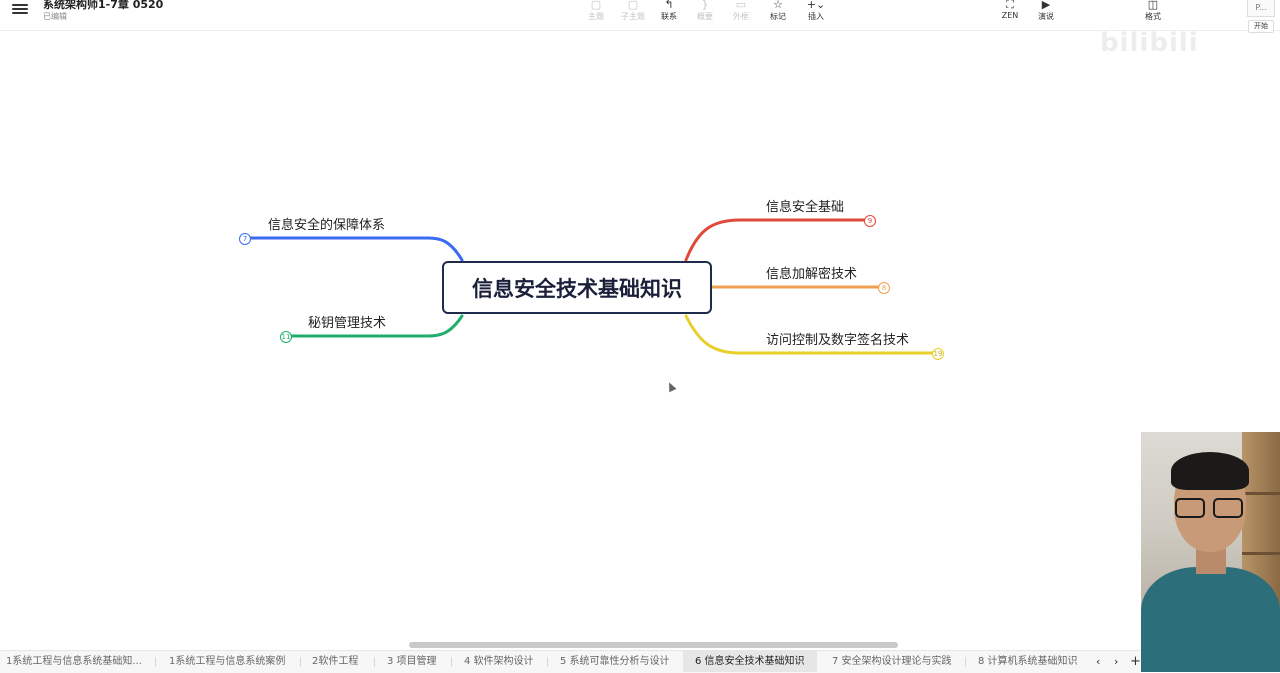 This screenshot has width=1280, height=673. What do you see at coordinates (615, 661) in the screenshot?
I see `sheet-tab: 5 系统可靠性分析与设计` at bounding box center [615, 661].